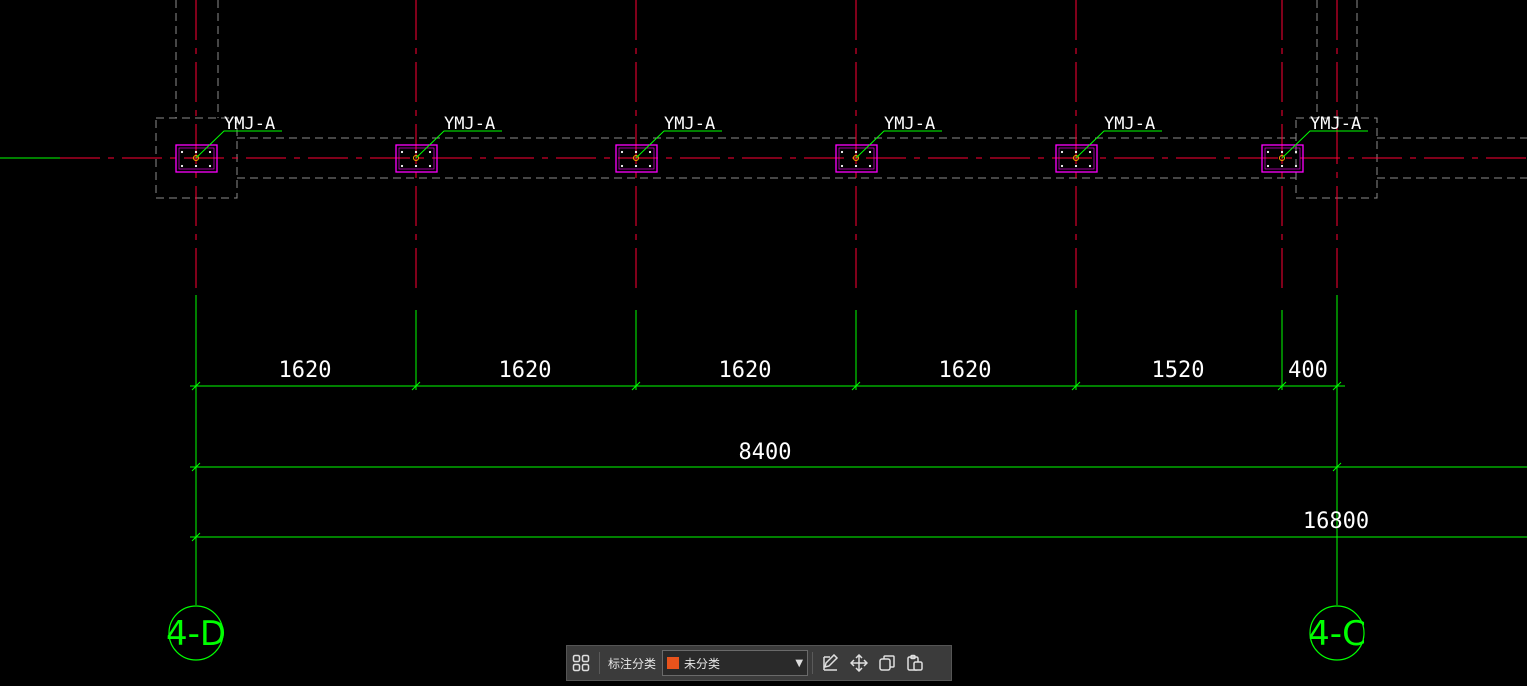 The height and width of the screenshot is (686, 1527). What do you see at coordinates (581, 663) in the screenshot?
I see `grid-icon` at bounding box center [581, 663].